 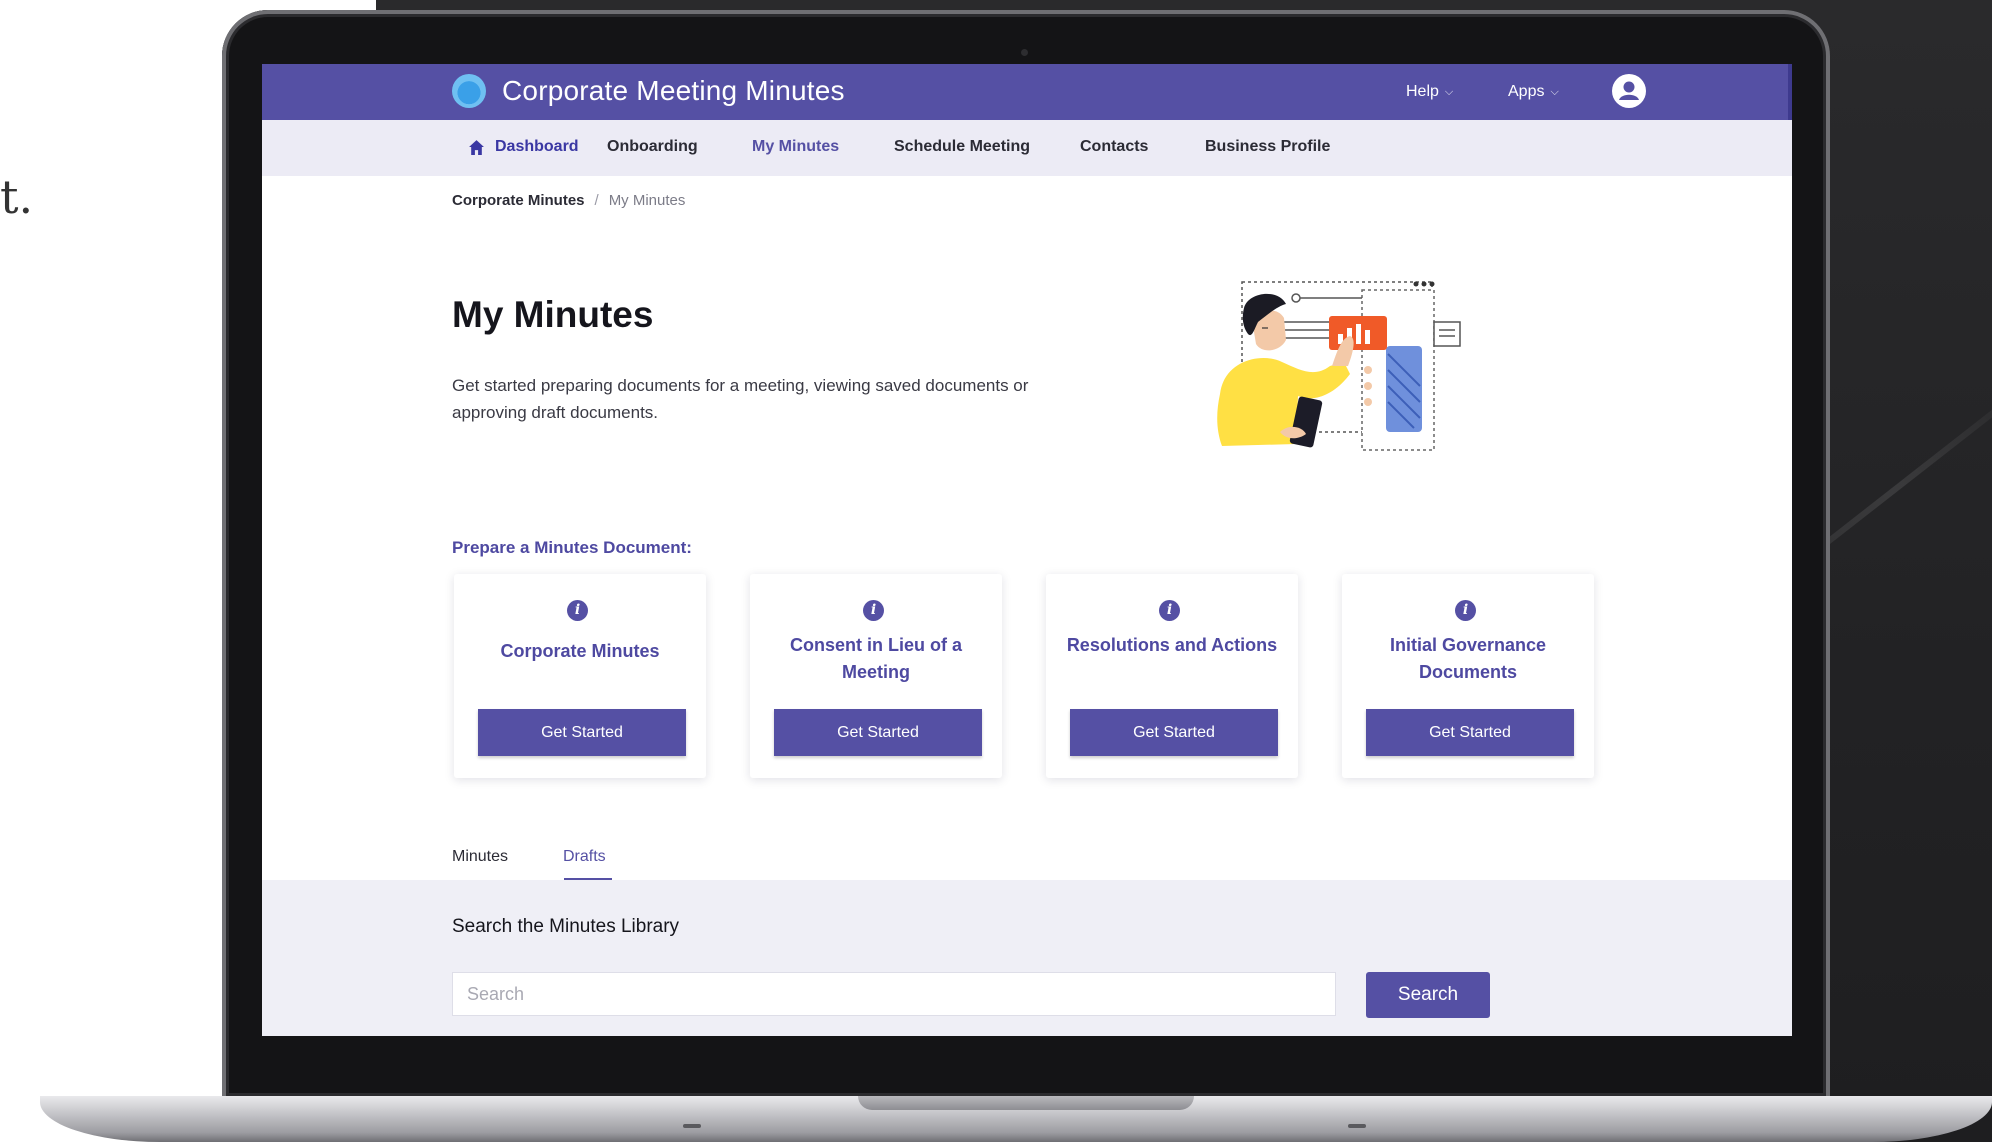 What do you see at coordinates (553, 314) in the screenshot?
I see `page-title: My Minutes` at bounding box center [553, 314].